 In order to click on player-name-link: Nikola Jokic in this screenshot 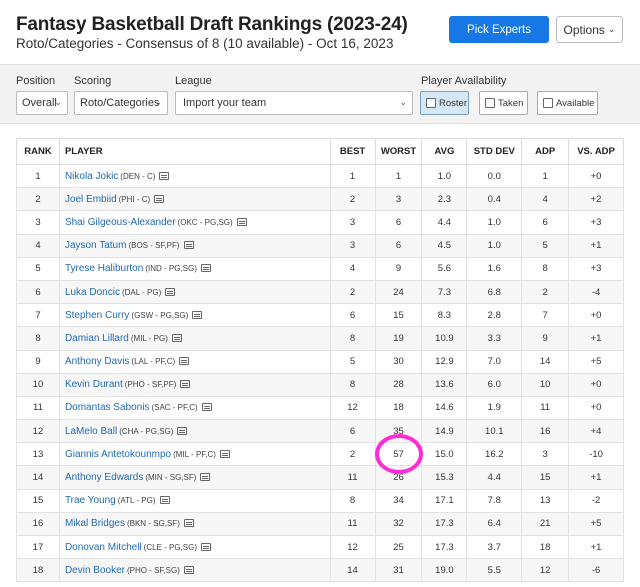, I will do `click(91, 176)`.